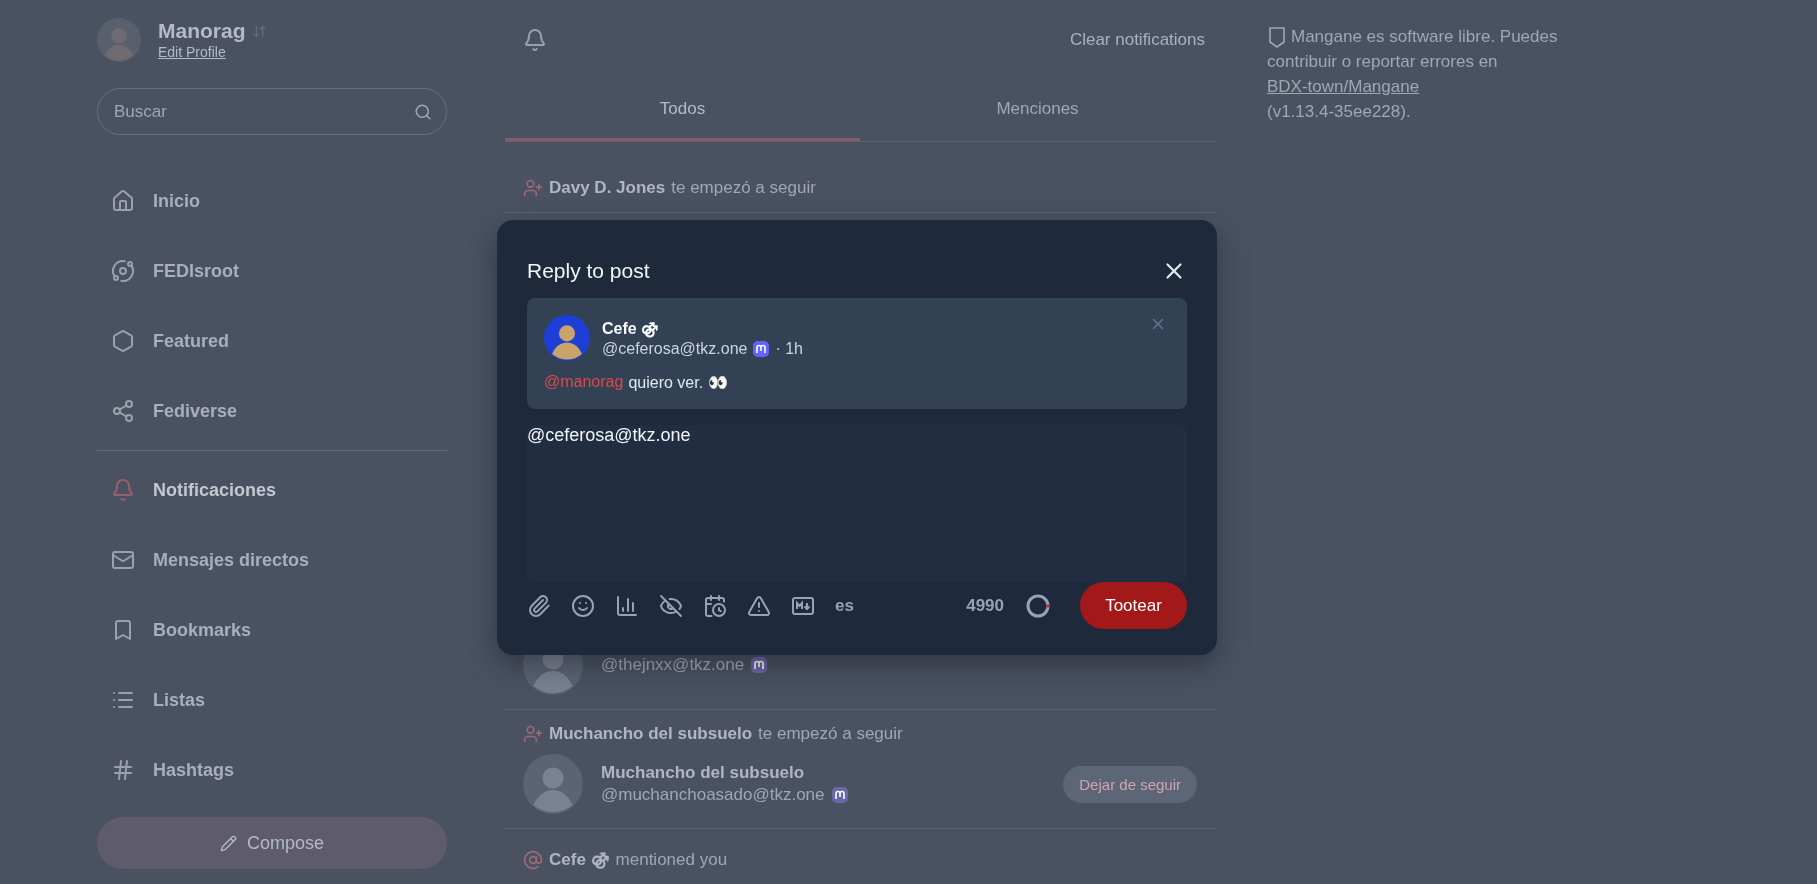 The width and height of the screenshot is (1817, 884). I want to click on author-name: Cefe ⚣, so click(631, 328).